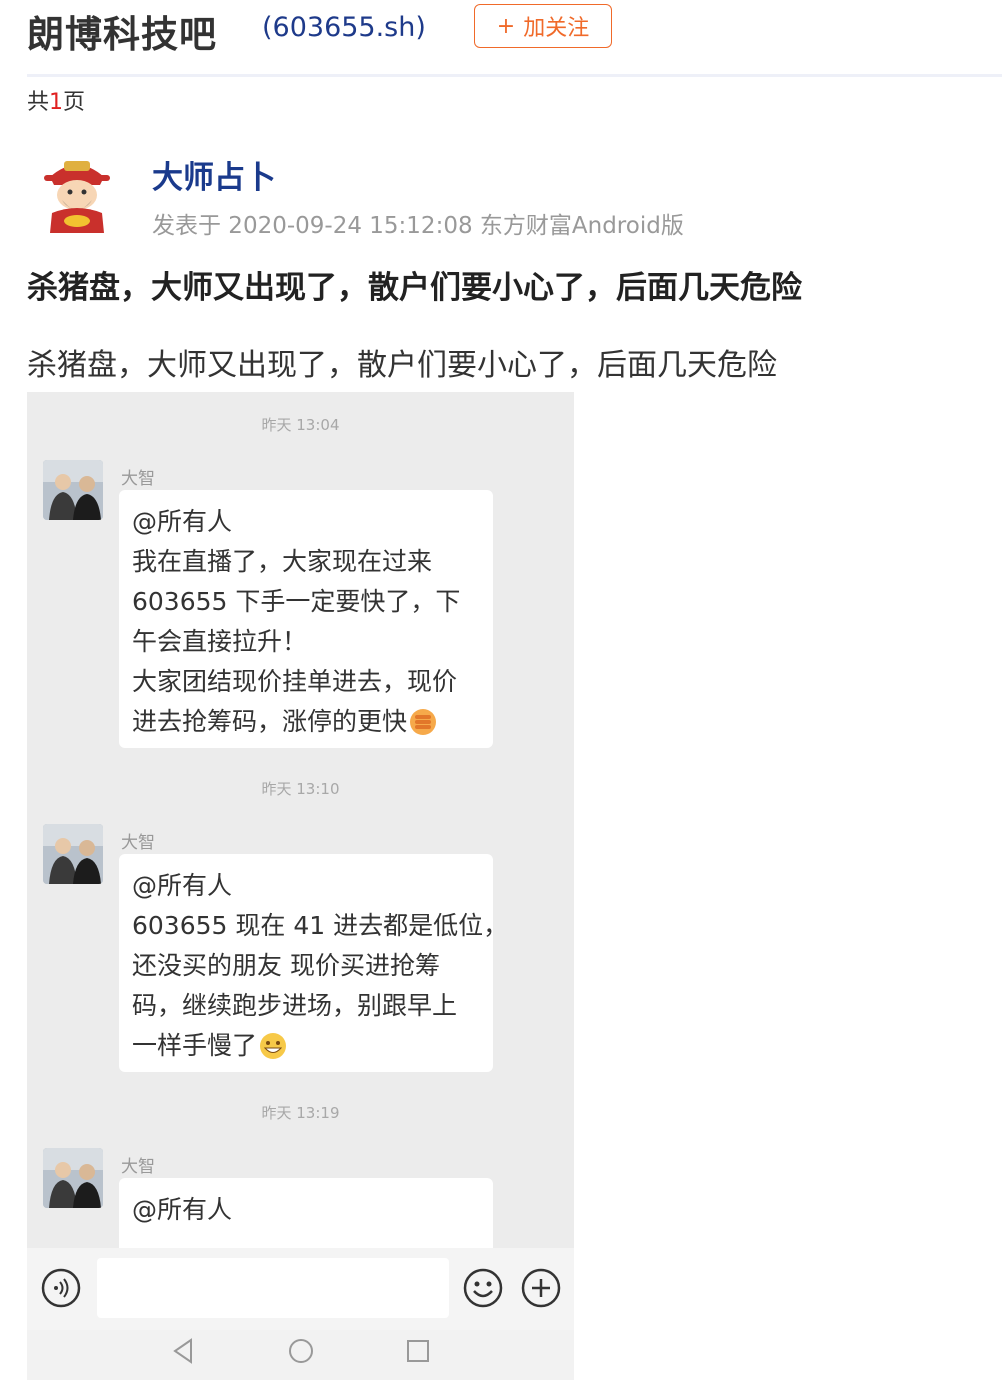  I want to click on header-divider, so click(514, 75).